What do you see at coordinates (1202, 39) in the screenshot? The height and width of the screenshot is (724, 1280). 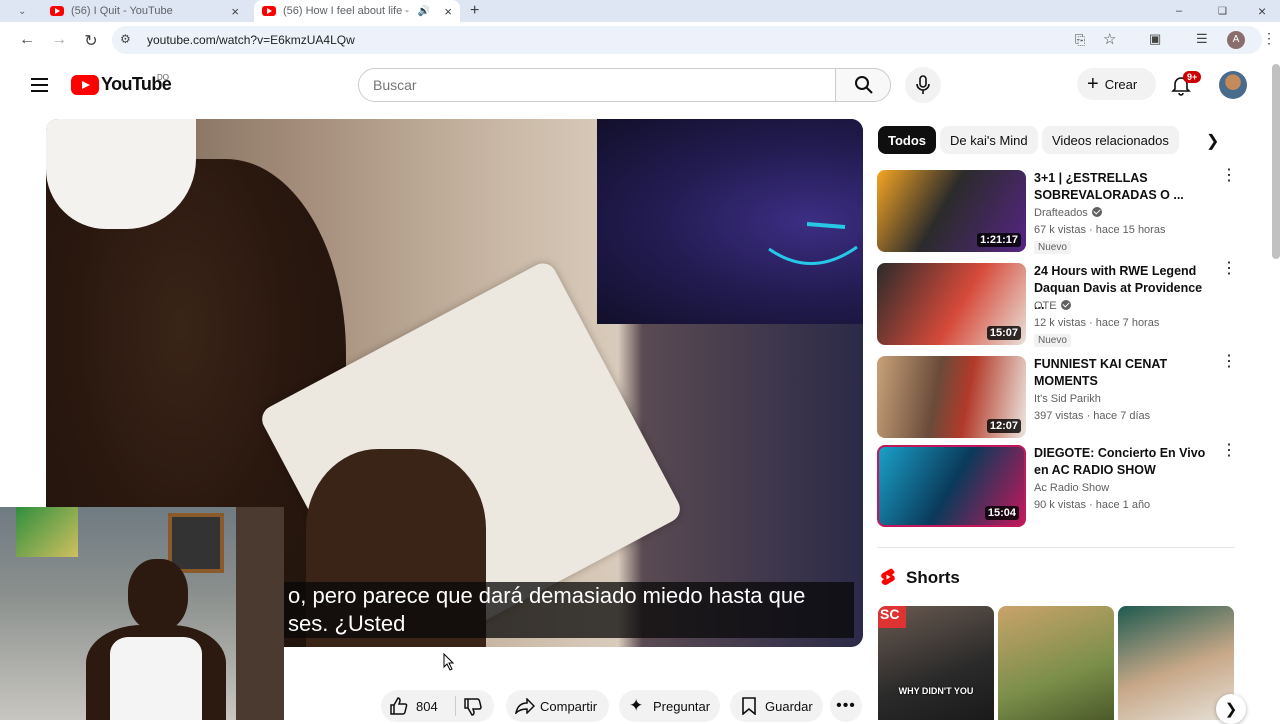 I see `media-controls-icon: ☰` at bounding box center [1202, 39].